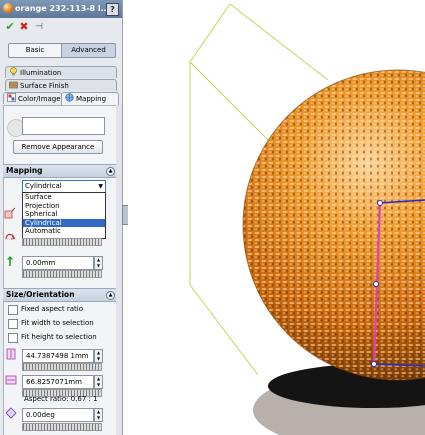 The width and height of the screenshot is (425, 435). I want to click on height-spinner: ▲ ▼, so click(98, 356).